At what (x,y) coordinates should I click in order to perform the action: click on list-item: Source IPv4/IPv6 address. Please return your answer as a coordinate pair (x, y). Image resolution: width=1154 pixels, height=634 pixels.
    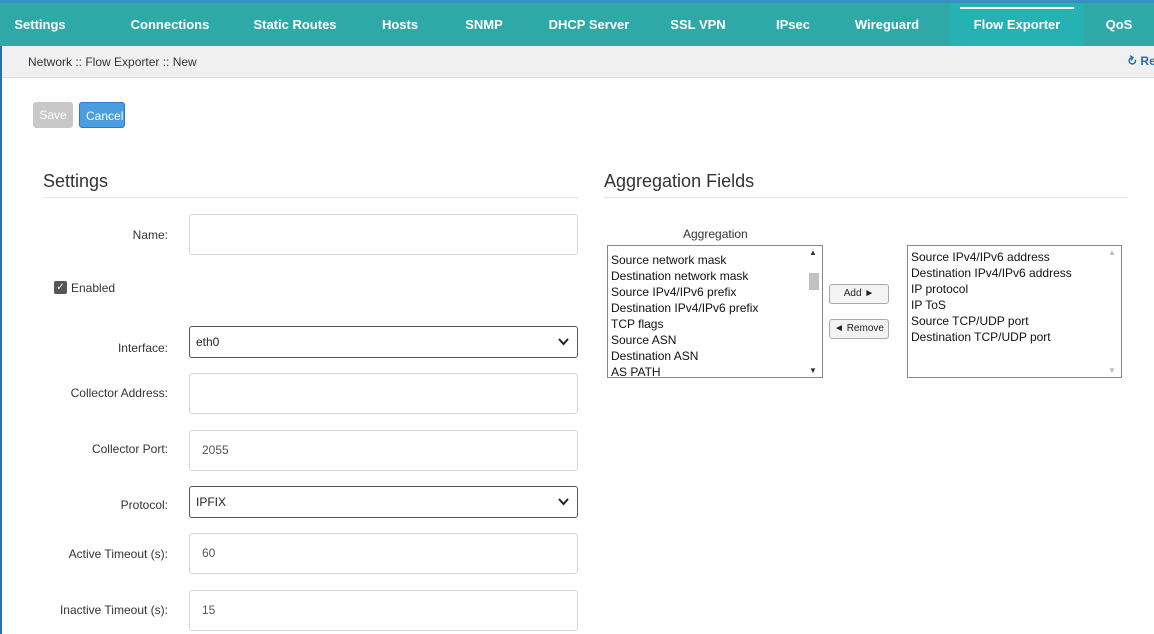
    Looking at the image, I should click on (1014, 257).